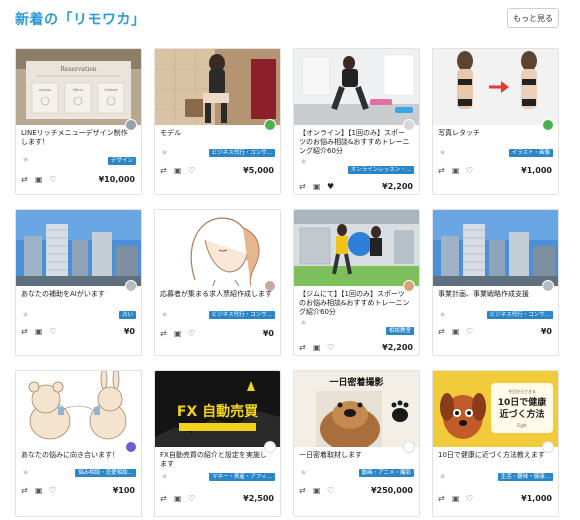  What do you see at coordinates (494, 455) in the screenshot?
I see `card-title: 10日で健康に近づく方法教えます` at bounding box center [494, 455].